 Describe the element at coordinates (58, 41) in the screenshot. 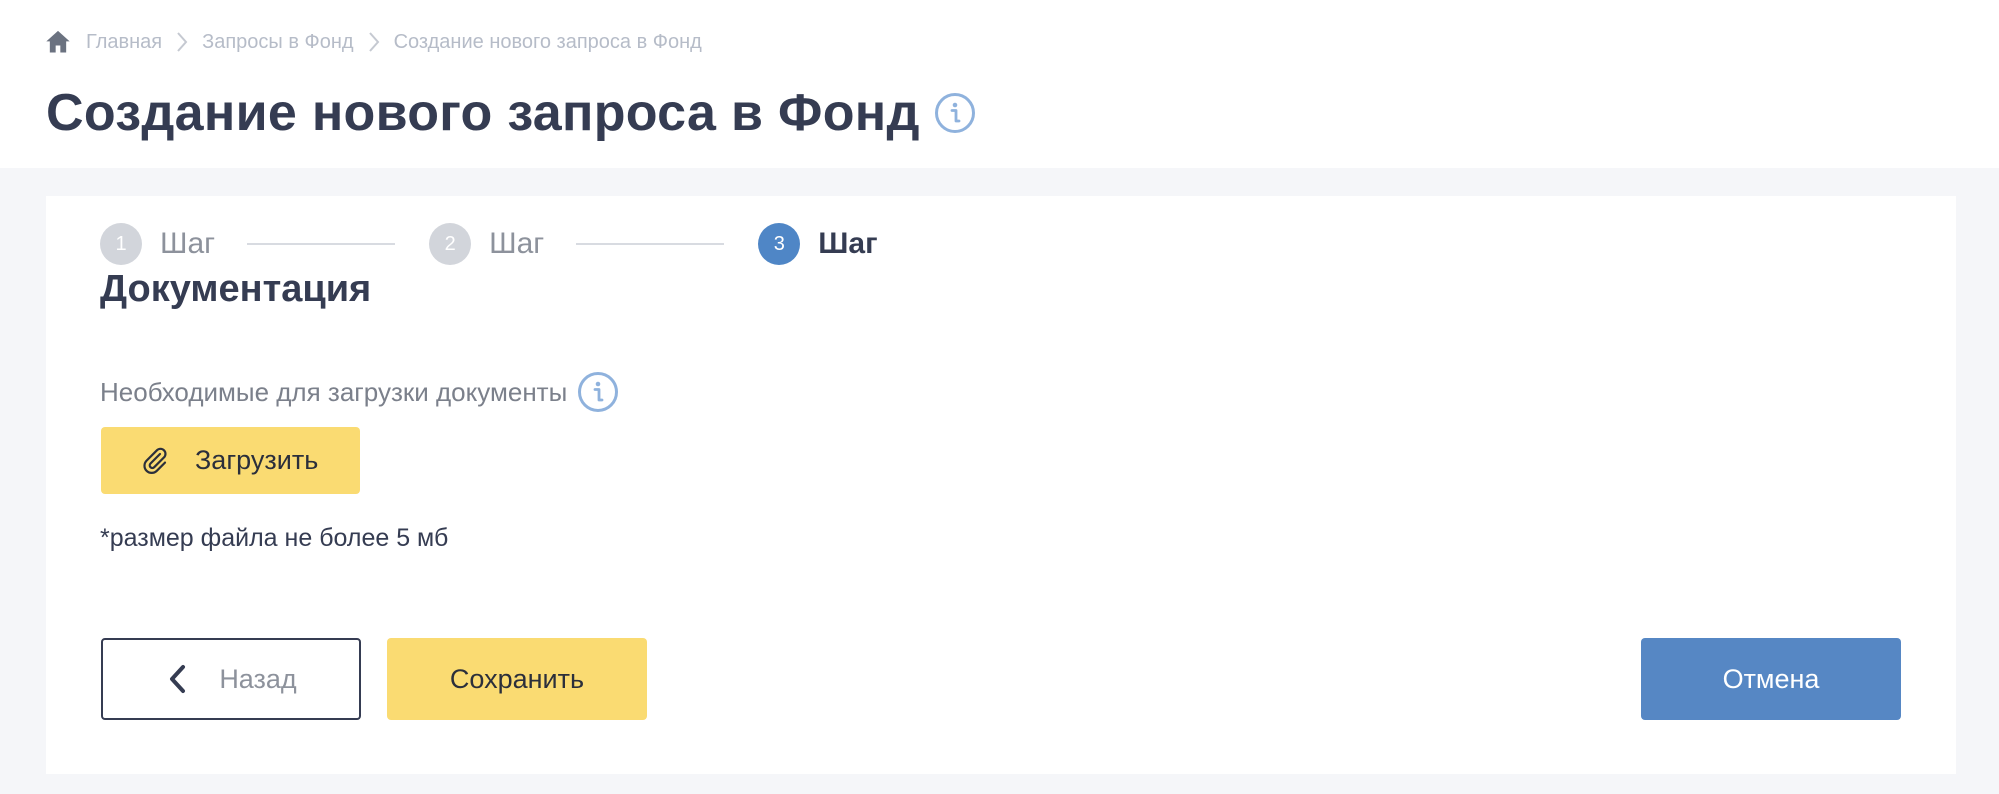

I see `home-icon` at that location.